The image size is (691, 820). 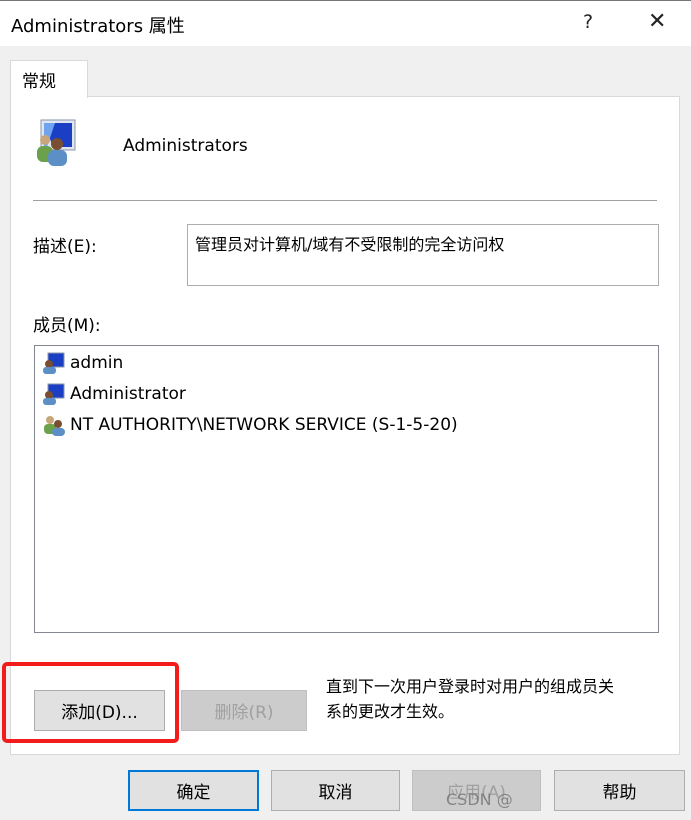 I want to click on help-icon: ?, so click(x=588, y=22).